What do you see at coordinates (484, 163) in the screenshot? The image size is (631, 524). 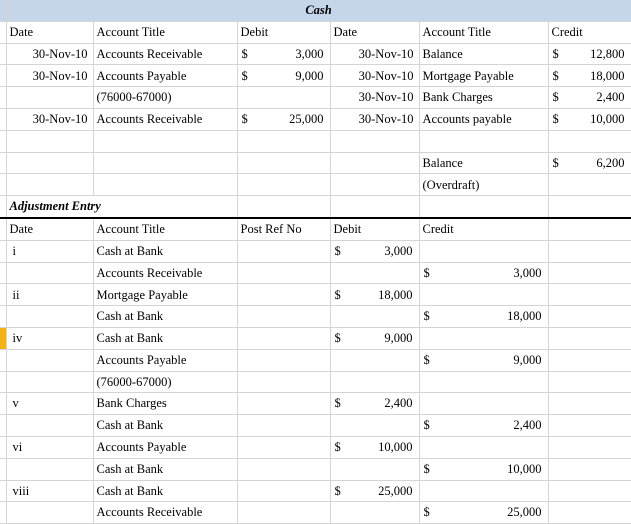 I see `balance-label: Balance` at bounding box center [484, 163].